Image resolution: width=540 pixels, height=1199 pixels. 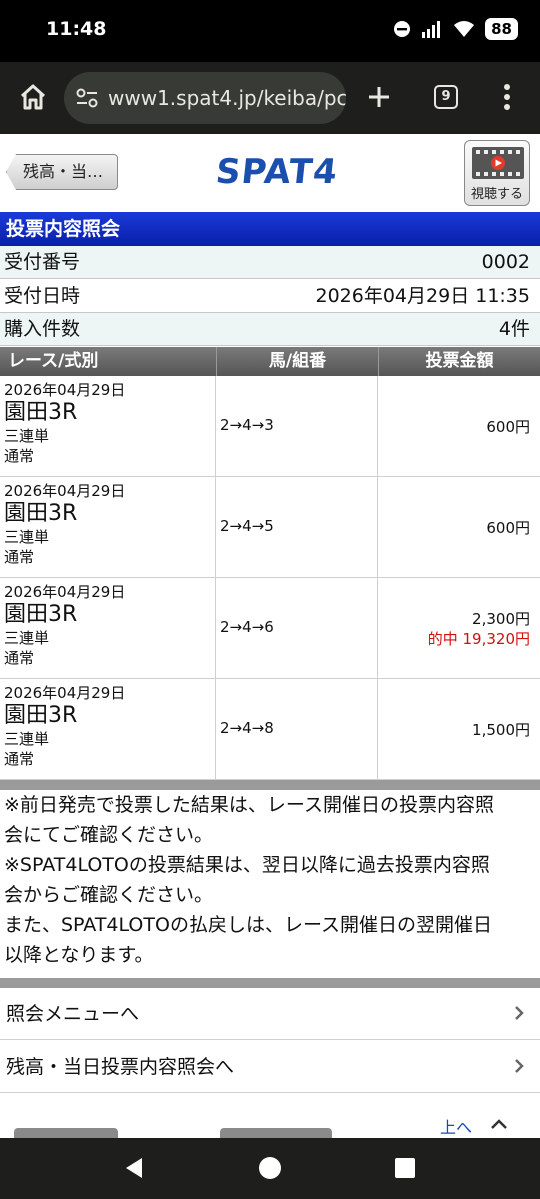 What do you see at coordinates (496, 194) in the screenshot?
I see `watch-video-label: 視聴する` at bounding box center [496, 194].